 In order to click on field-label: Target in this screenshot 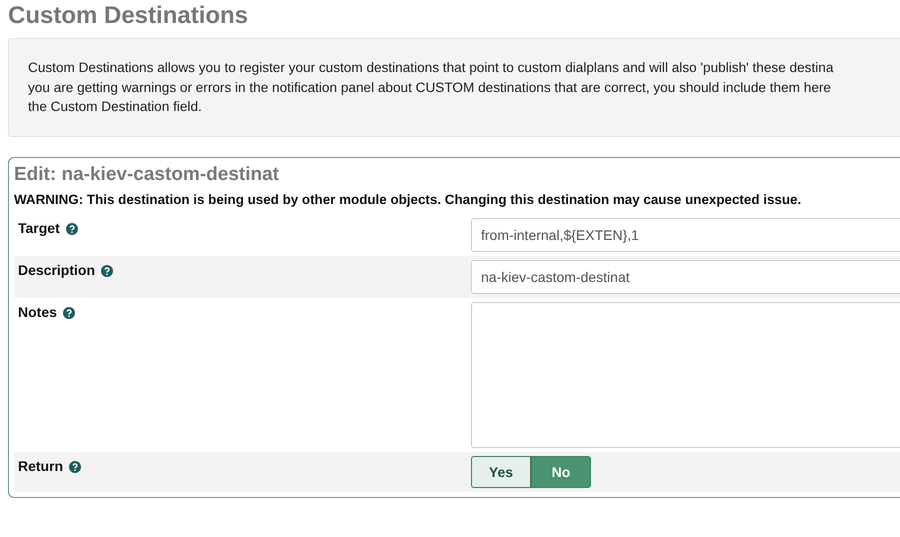, I will do `click(39, 228)`.